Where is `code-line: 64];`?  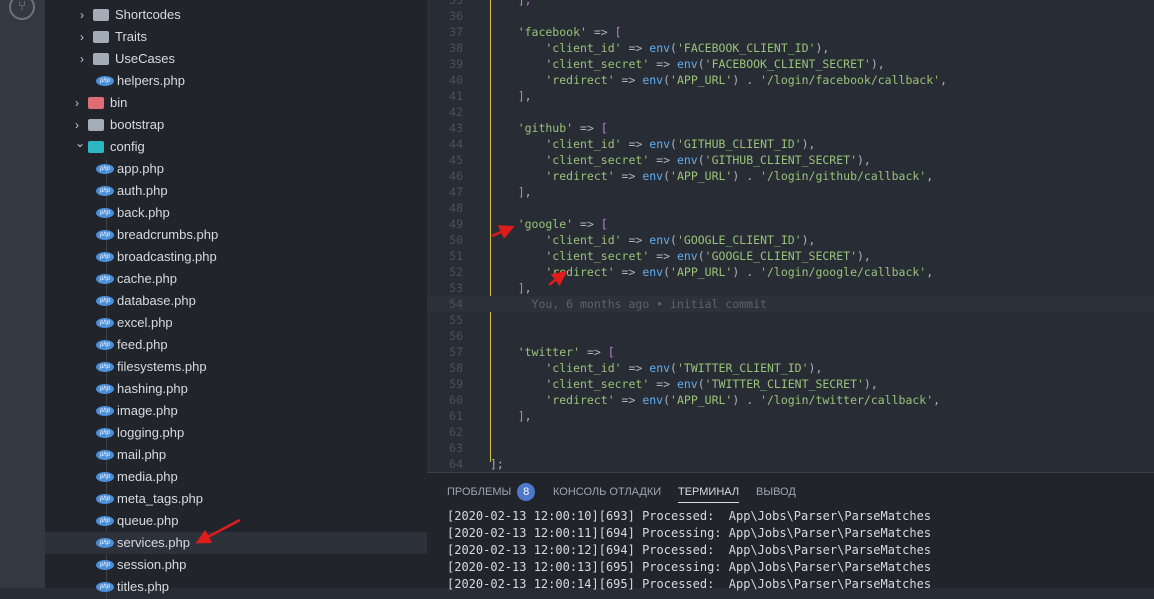
code-line: 64]; is located at coordinates (790, 464).